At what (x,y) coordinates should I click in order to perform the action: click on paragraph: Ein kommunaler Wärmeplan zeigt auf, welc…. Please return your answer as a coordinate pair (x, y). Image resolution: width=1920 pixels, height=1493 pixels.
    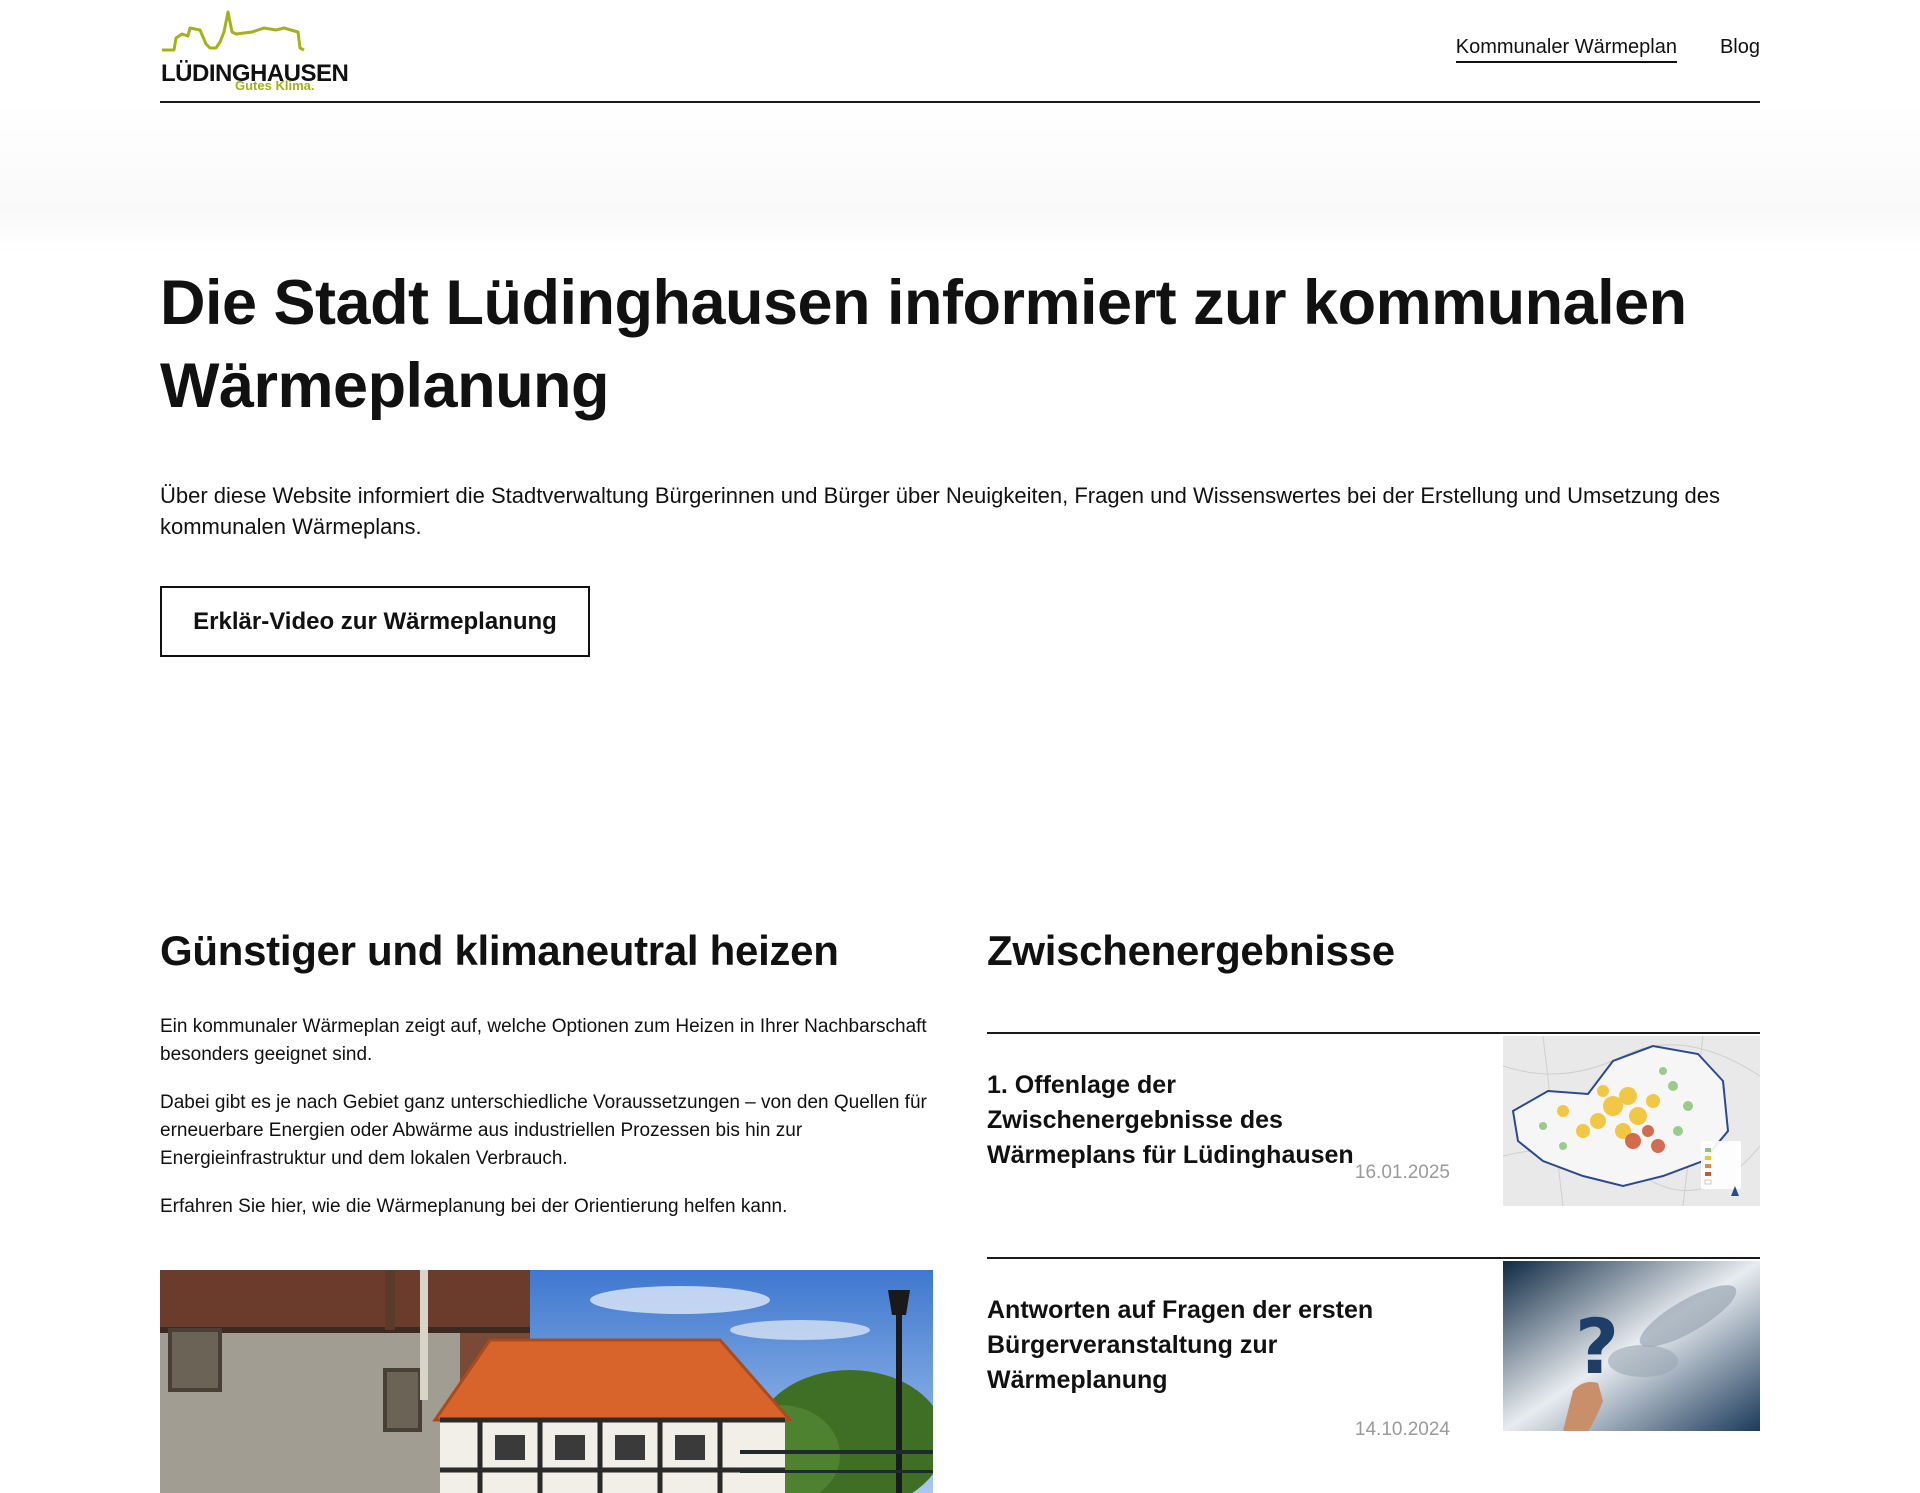
    Looking at the image, I should click on (543, 1040).